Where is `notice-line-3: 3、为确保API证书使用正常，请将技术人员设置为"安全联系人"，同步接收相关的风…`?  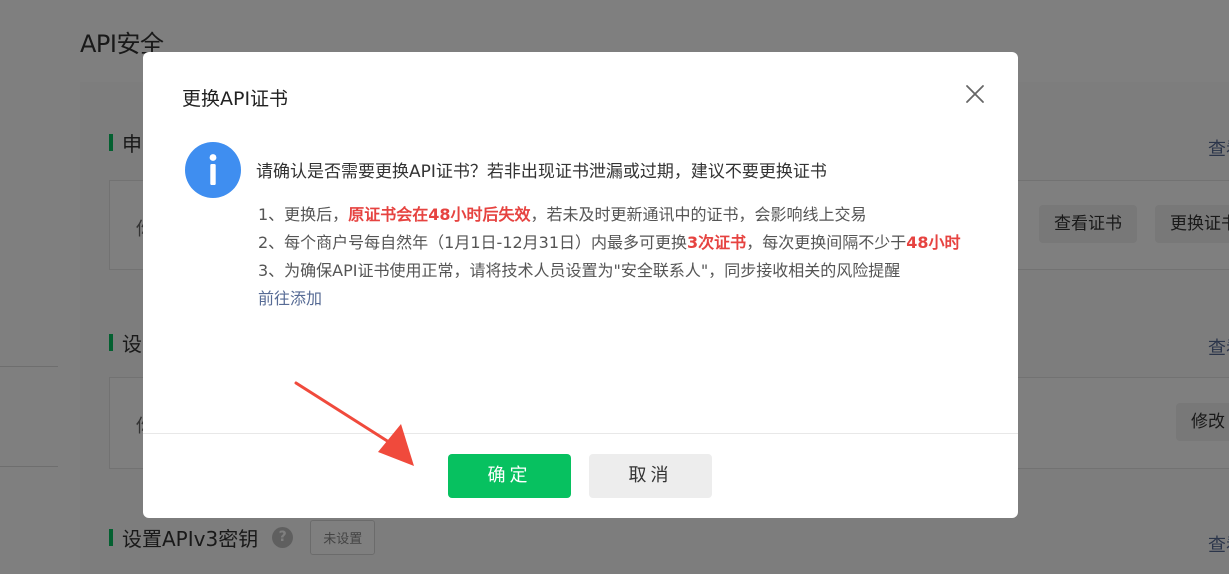
notice-line-3: 3、为确保API证书使用正常，请将技术人员设置为"安全联系人"，同步接收相关的风… is located at coordinates (579, 270).